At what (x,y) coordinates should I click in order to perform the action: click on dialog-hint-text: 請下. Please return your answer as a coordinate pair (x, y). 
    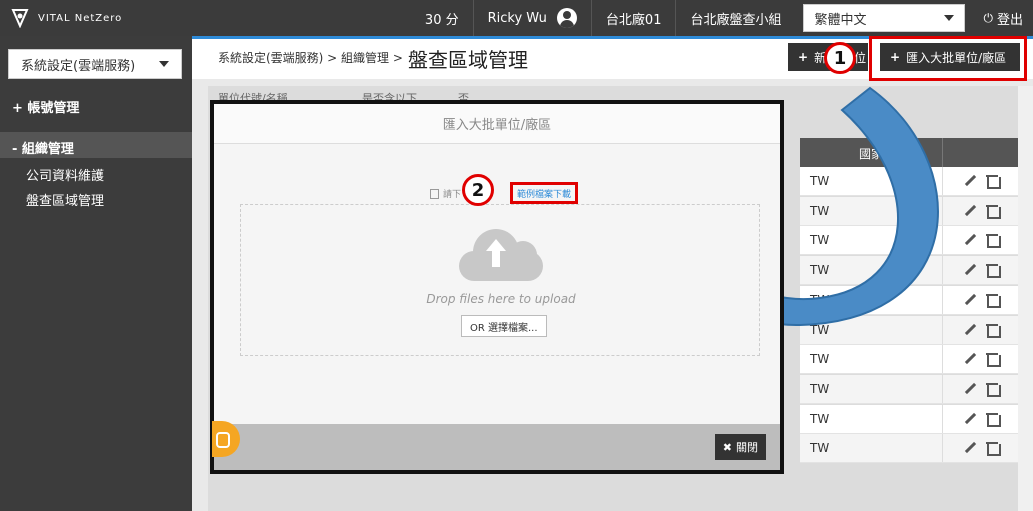
    Looking at the image, I should click on (452, 195).